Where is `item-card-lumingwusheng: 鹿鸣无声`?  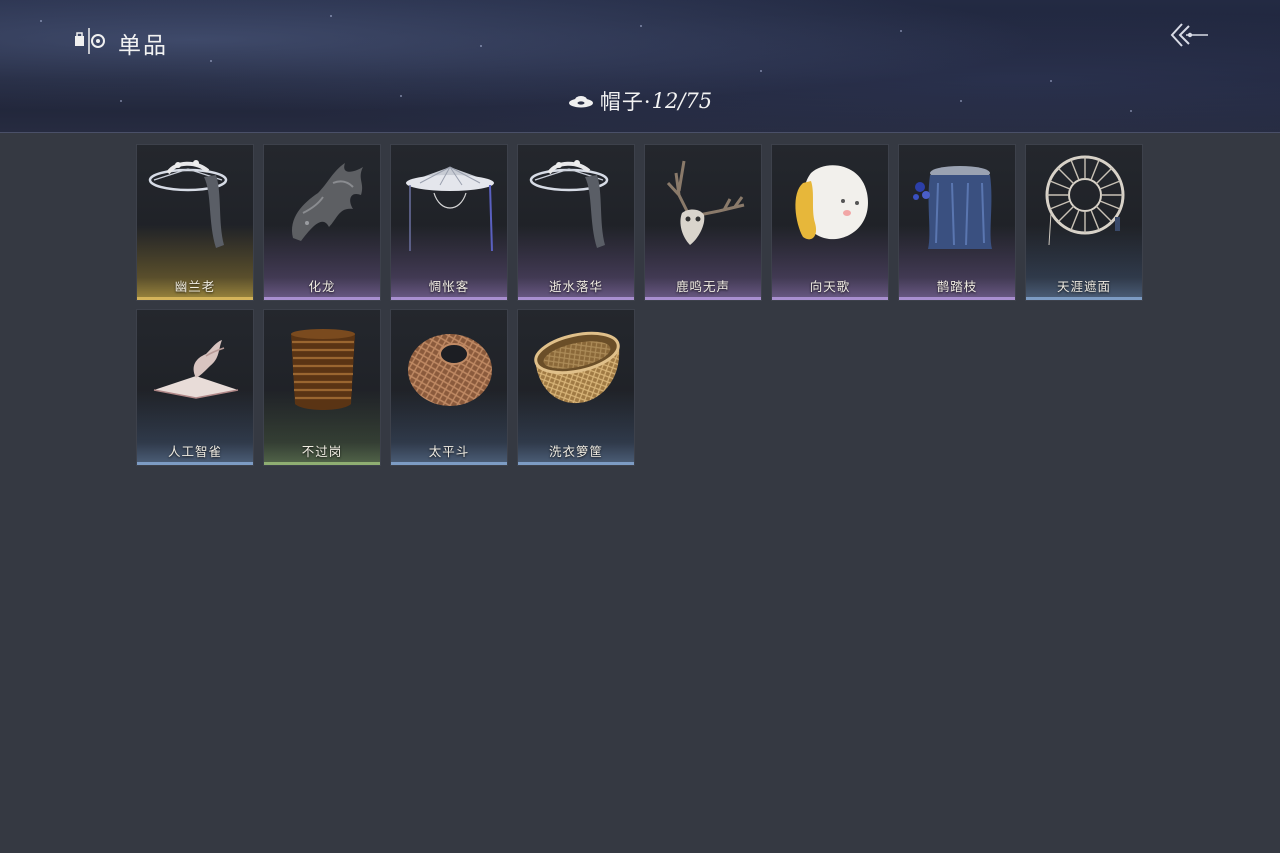
item-card-lumingwusheng: 鹿鸣无声 is located at coordinates (703, 222).